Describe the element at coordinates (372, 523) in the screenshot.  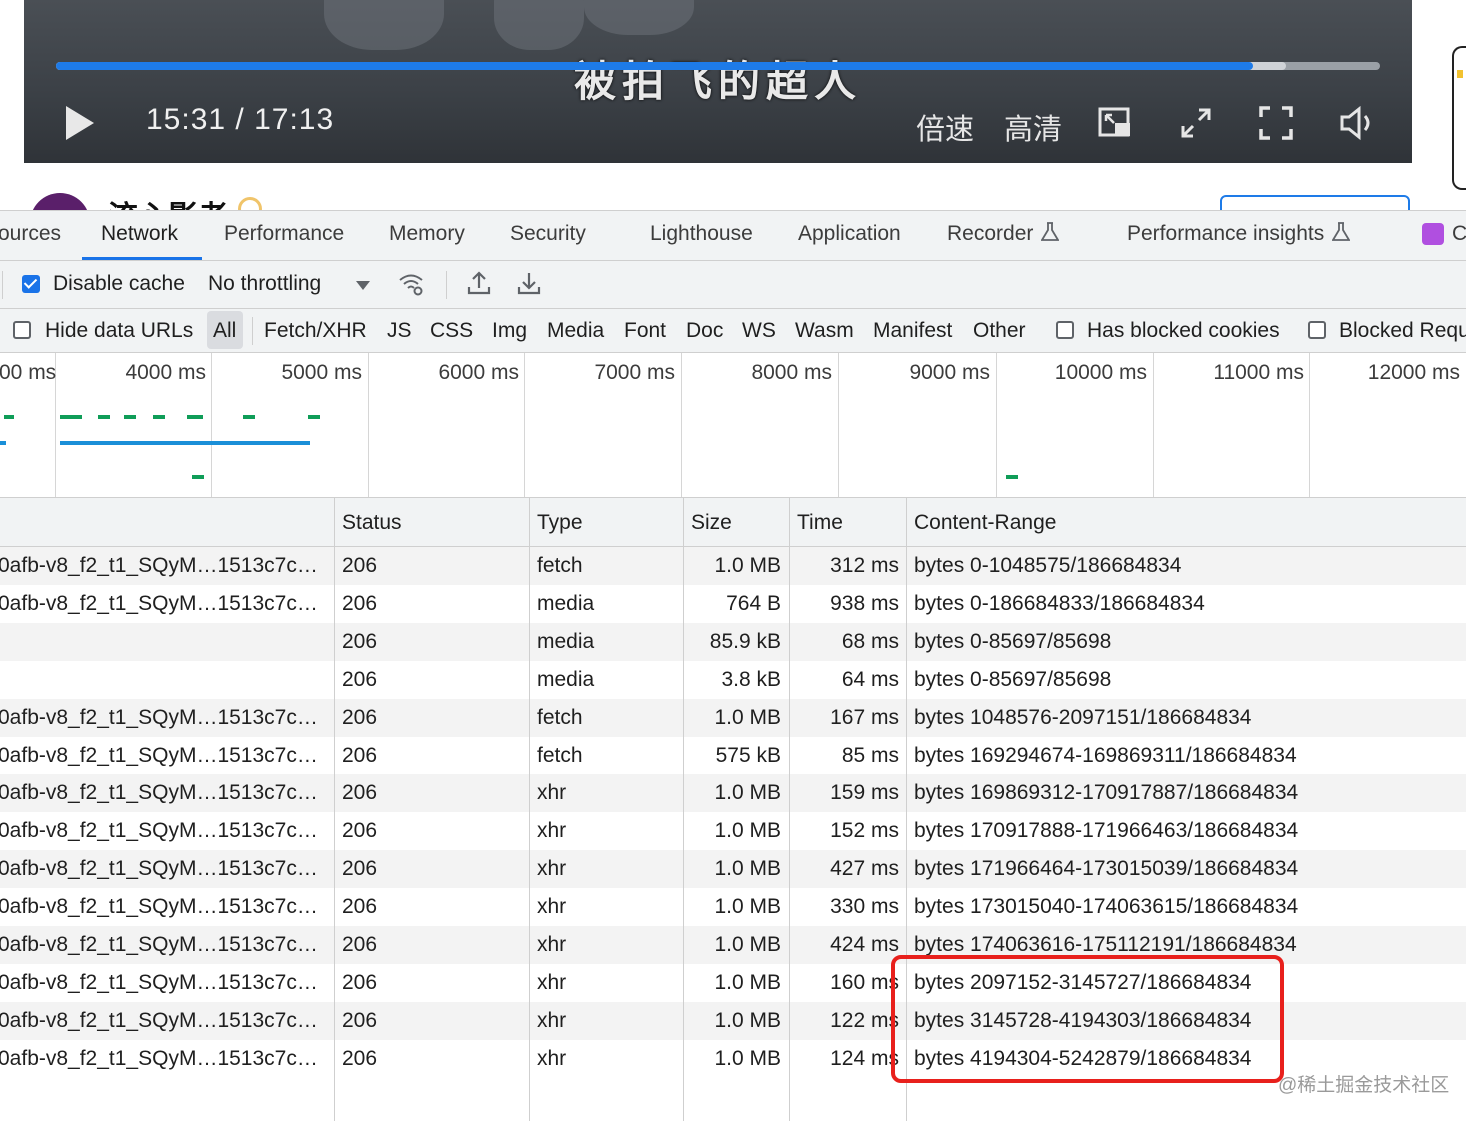
I see `column-header-status: Status` at that location.